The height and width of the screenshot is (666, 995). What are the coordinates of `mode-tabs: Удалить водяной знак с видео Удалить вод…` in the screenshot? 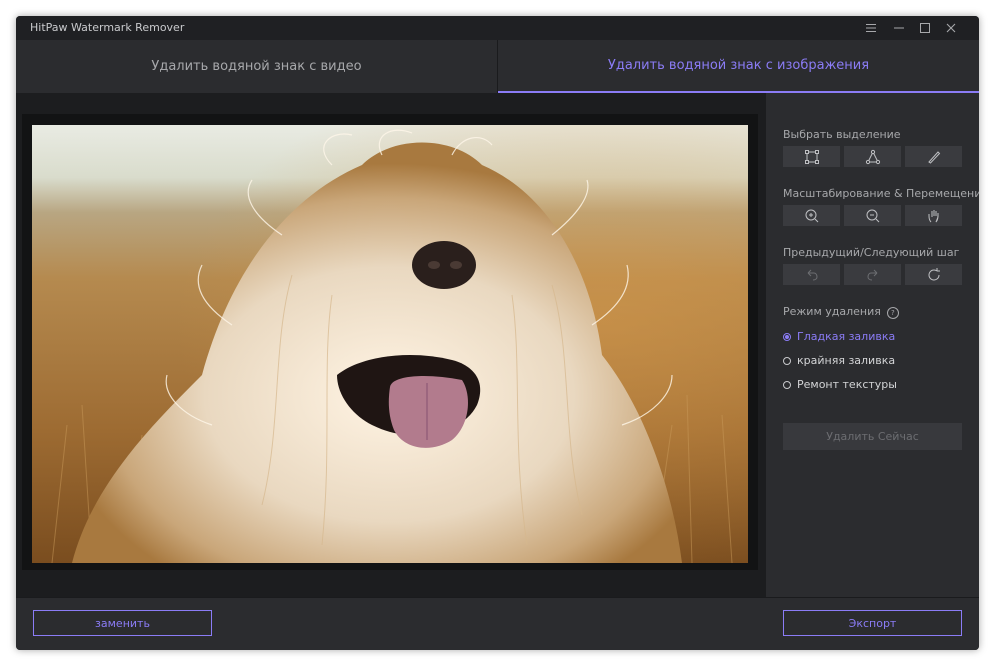 It's located at (497, 66).